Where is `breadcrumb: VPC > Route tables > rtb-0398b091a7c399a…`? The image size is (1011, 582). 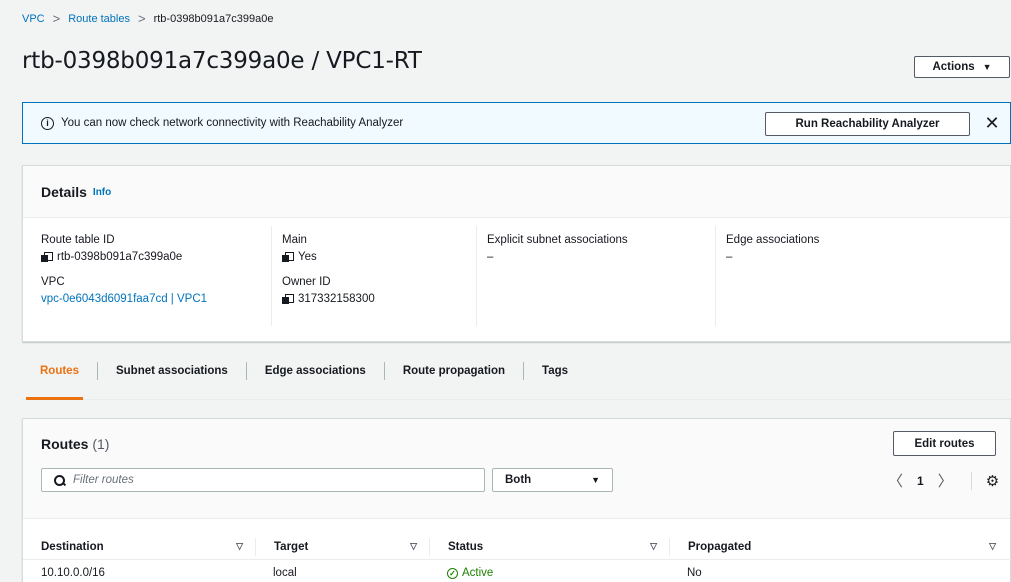 breadcrumb: VPC > Route tables > rtb-0398b091a7c399a… is located at coordinates (147, 18).